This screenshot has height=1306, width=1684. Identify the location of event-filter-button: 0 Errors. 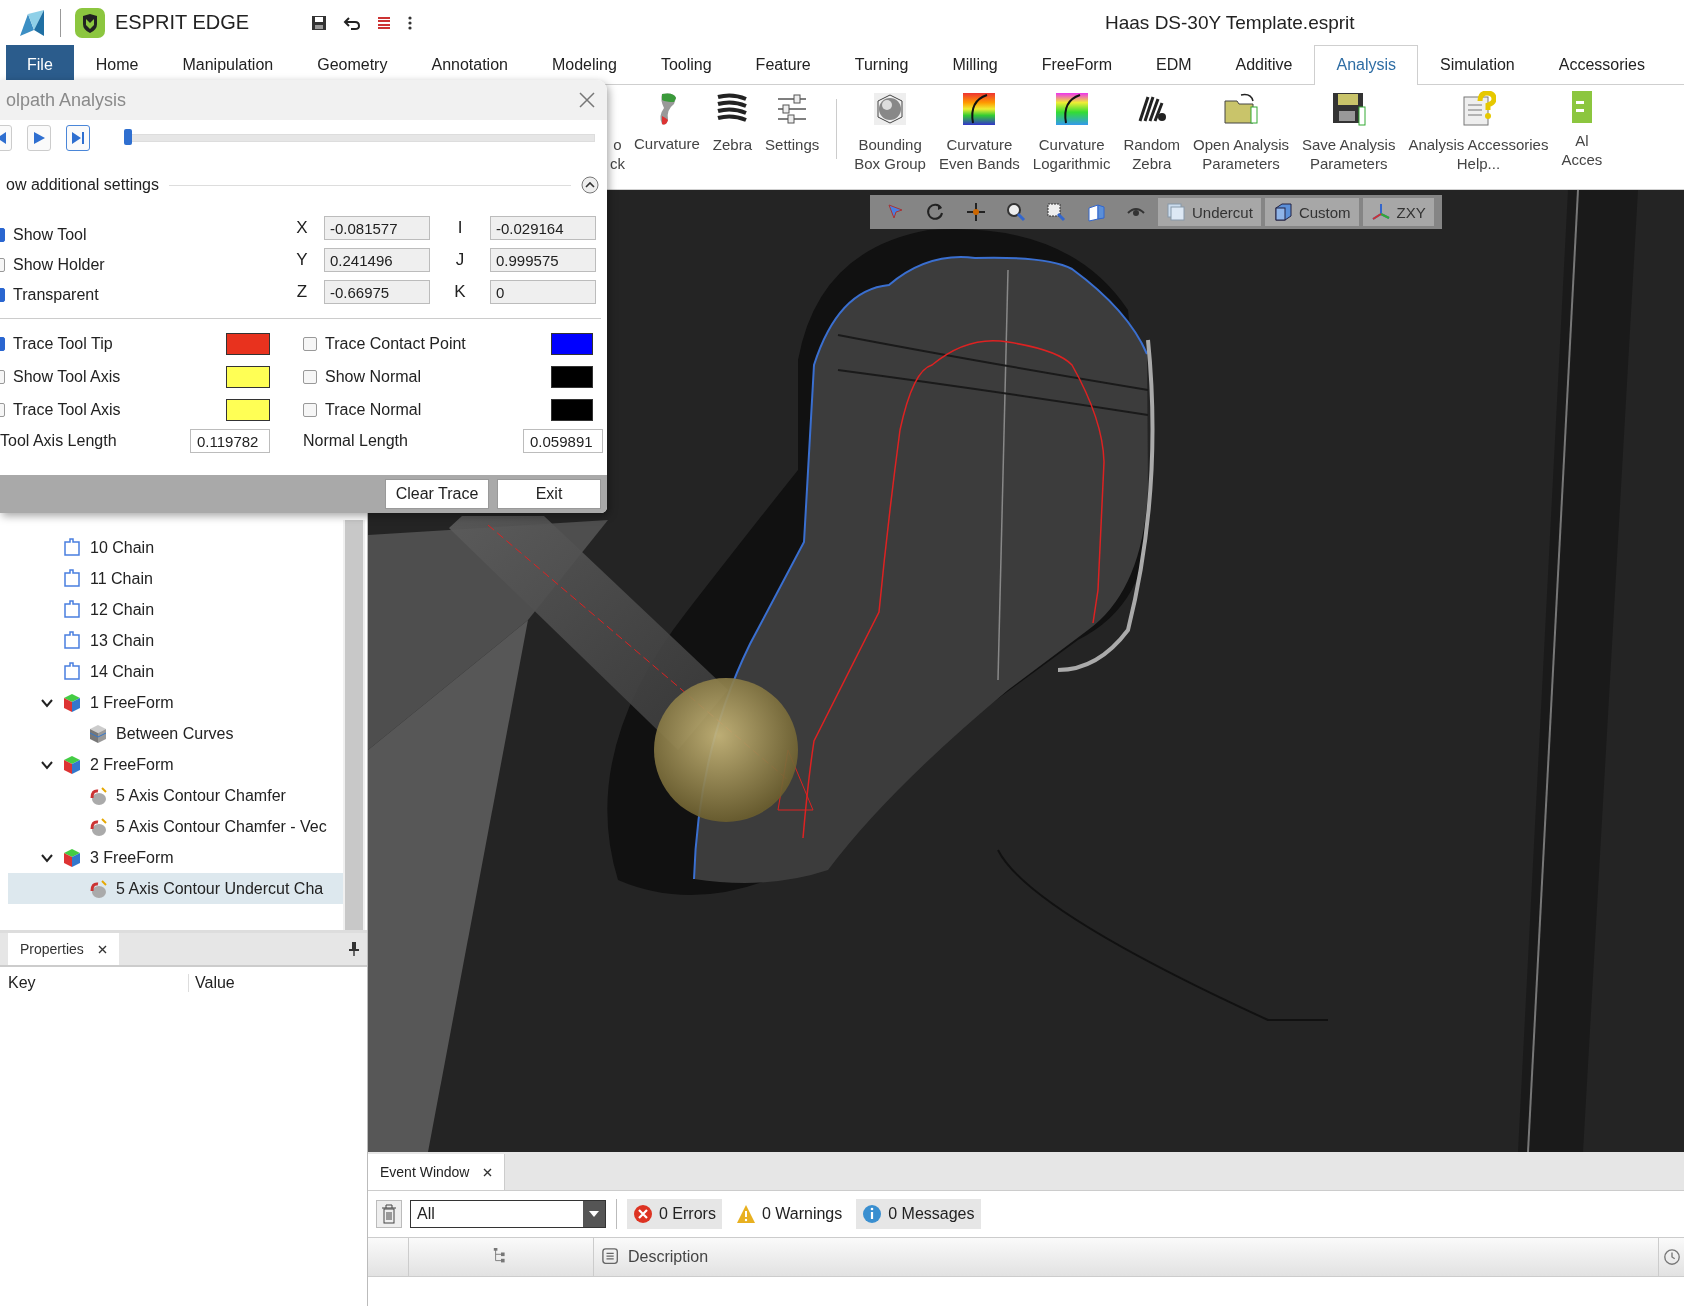
(674, 1214).